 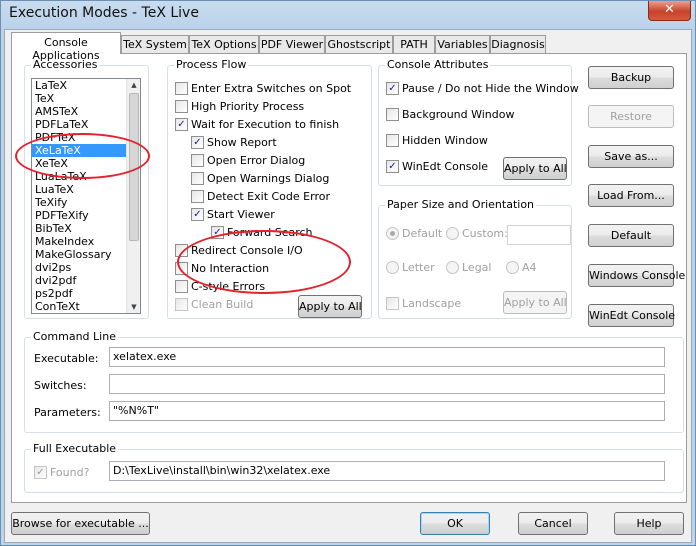 I want to click on paper-custom-input, so click(x=539, y=235).